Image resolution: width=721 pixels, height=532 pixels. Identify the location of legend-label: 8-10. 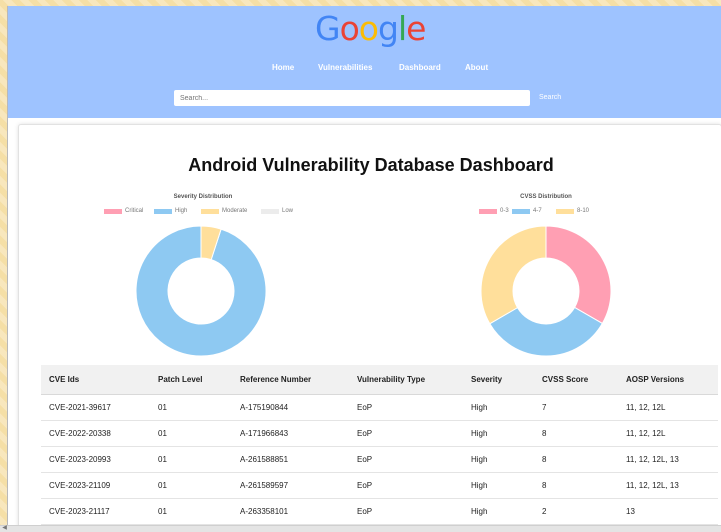
(583, 211).